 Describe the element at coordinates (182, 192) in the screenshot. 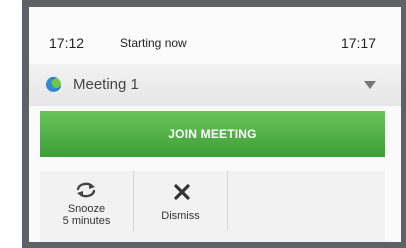

I see `close-icon` at that location.